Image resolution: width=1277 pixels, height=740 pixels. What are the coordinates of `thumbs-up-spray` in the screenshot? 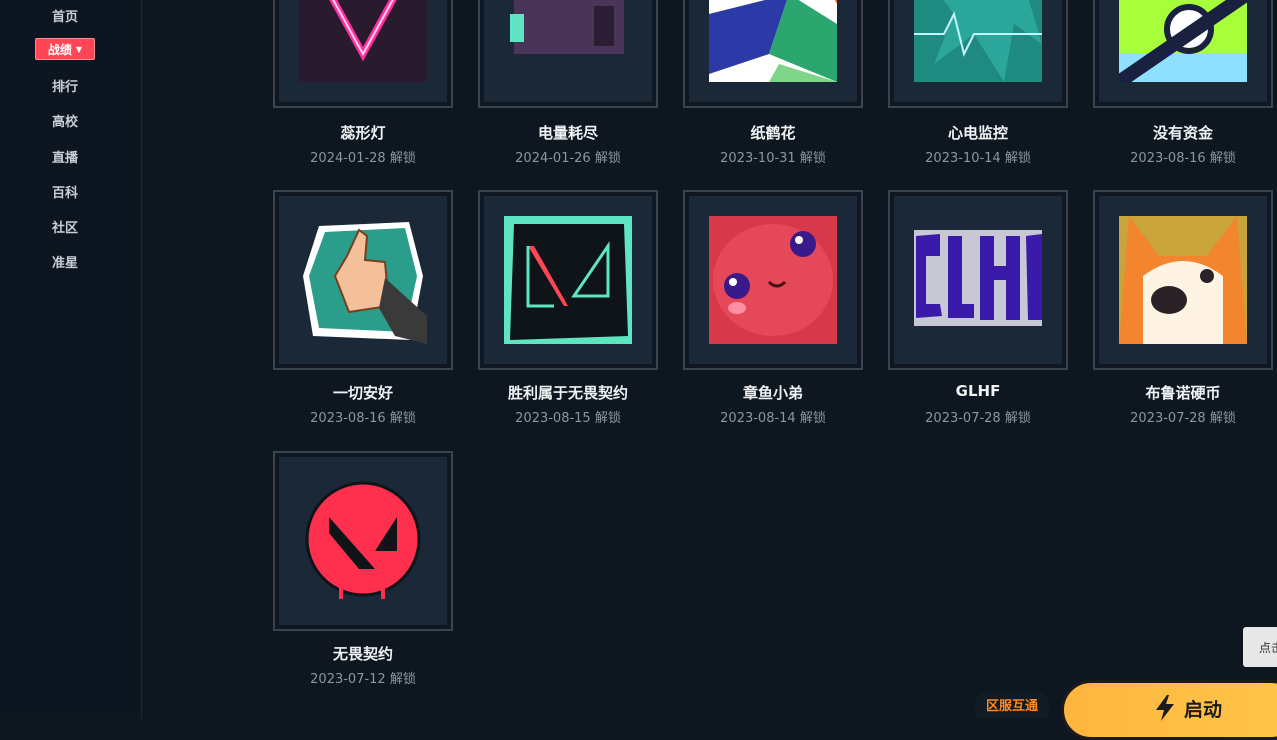 It's located at (363, 280).